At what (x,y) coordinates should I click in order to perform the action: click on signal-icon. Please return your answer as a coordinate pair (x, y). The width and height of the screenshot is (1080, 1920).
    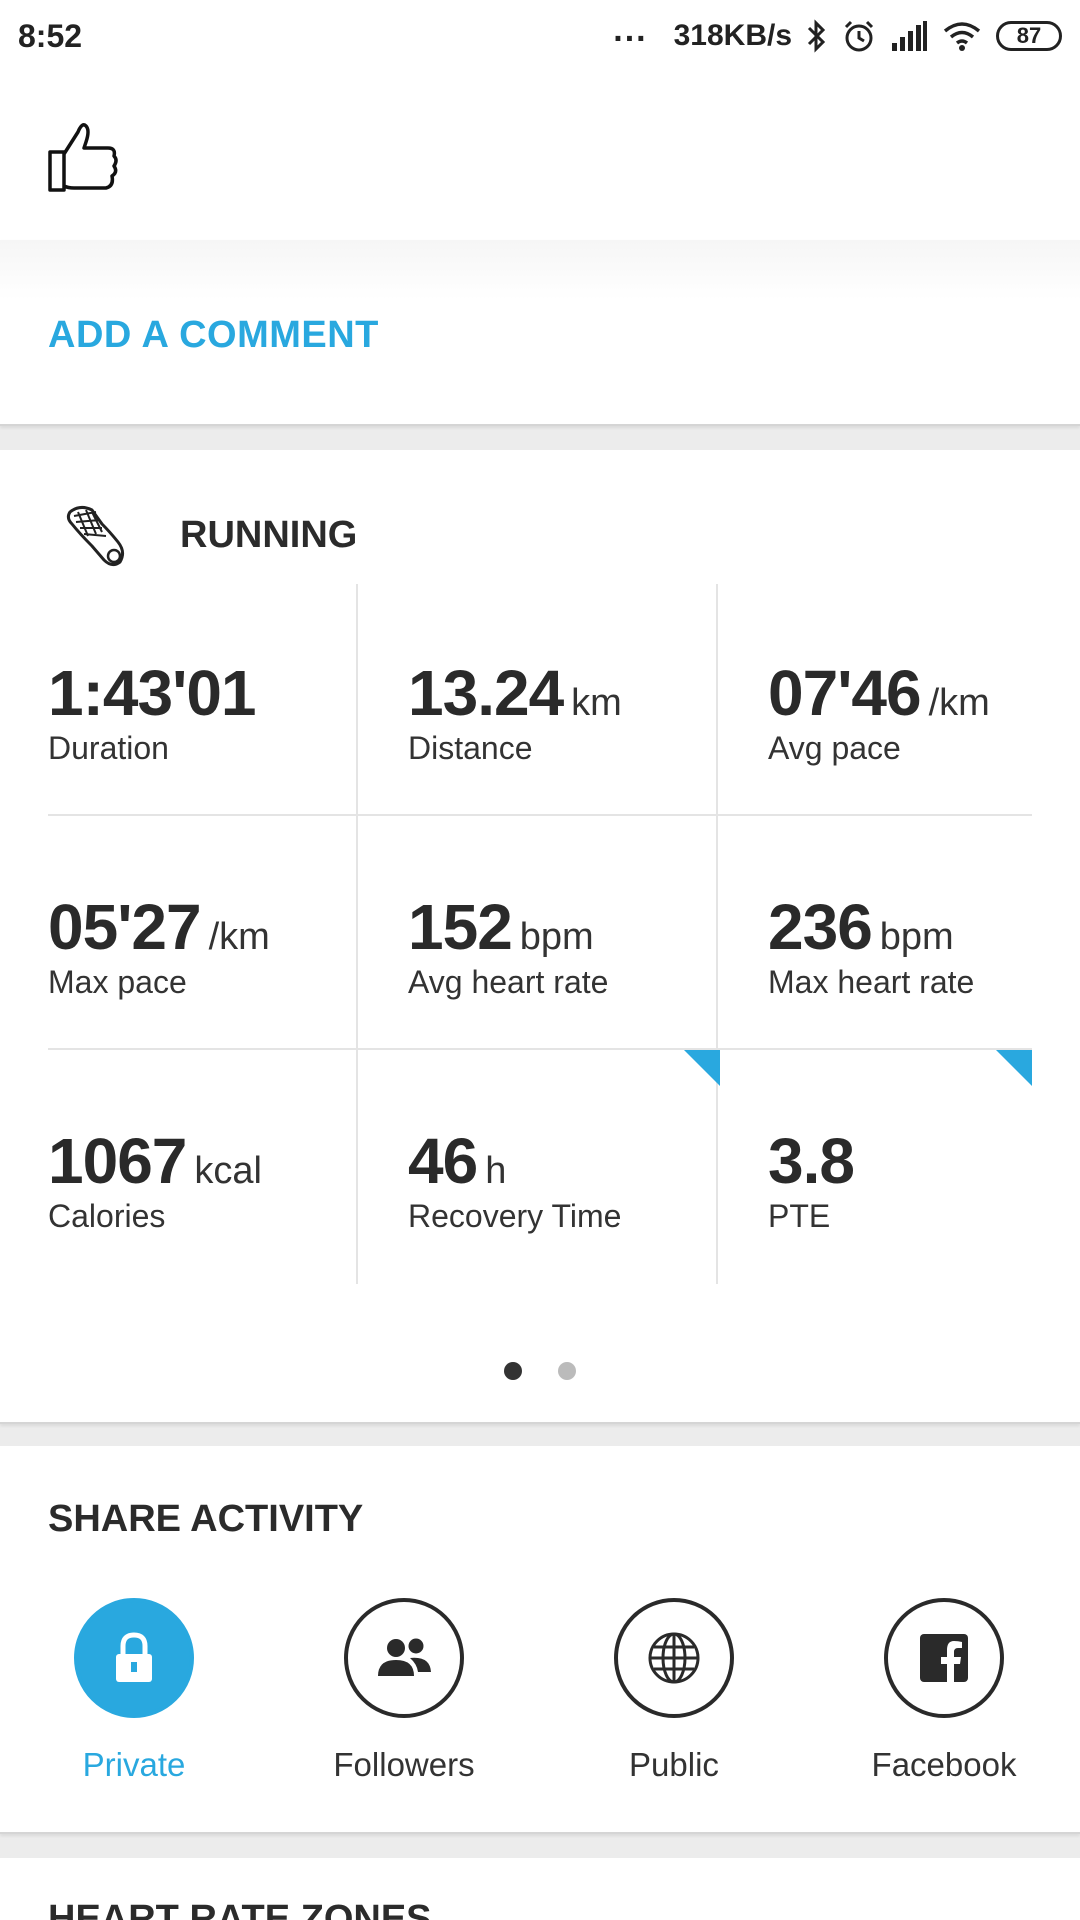
    Looking at the image, I should click on (909, 36).